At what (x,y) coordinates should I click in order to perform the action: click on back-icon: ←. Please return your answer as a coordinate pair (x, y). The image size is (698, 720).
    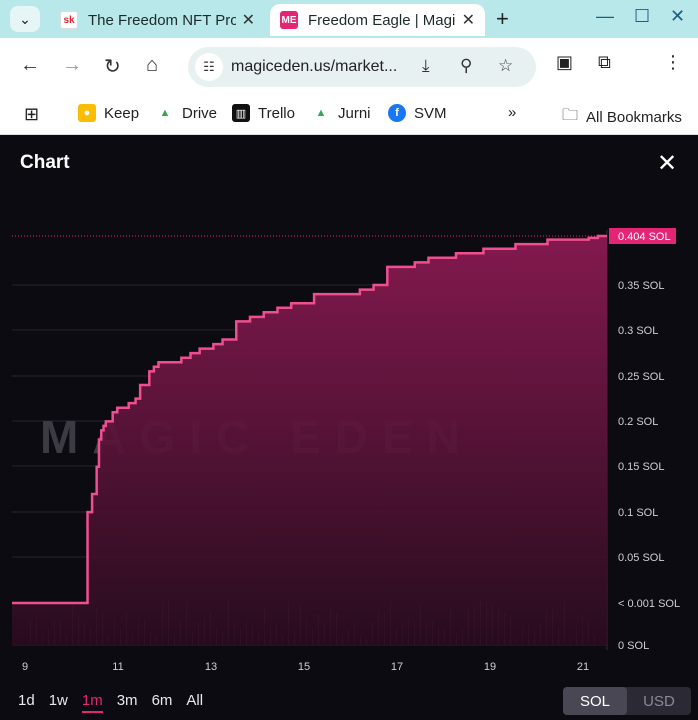
    Looking at the image, I should click on (30, 65).